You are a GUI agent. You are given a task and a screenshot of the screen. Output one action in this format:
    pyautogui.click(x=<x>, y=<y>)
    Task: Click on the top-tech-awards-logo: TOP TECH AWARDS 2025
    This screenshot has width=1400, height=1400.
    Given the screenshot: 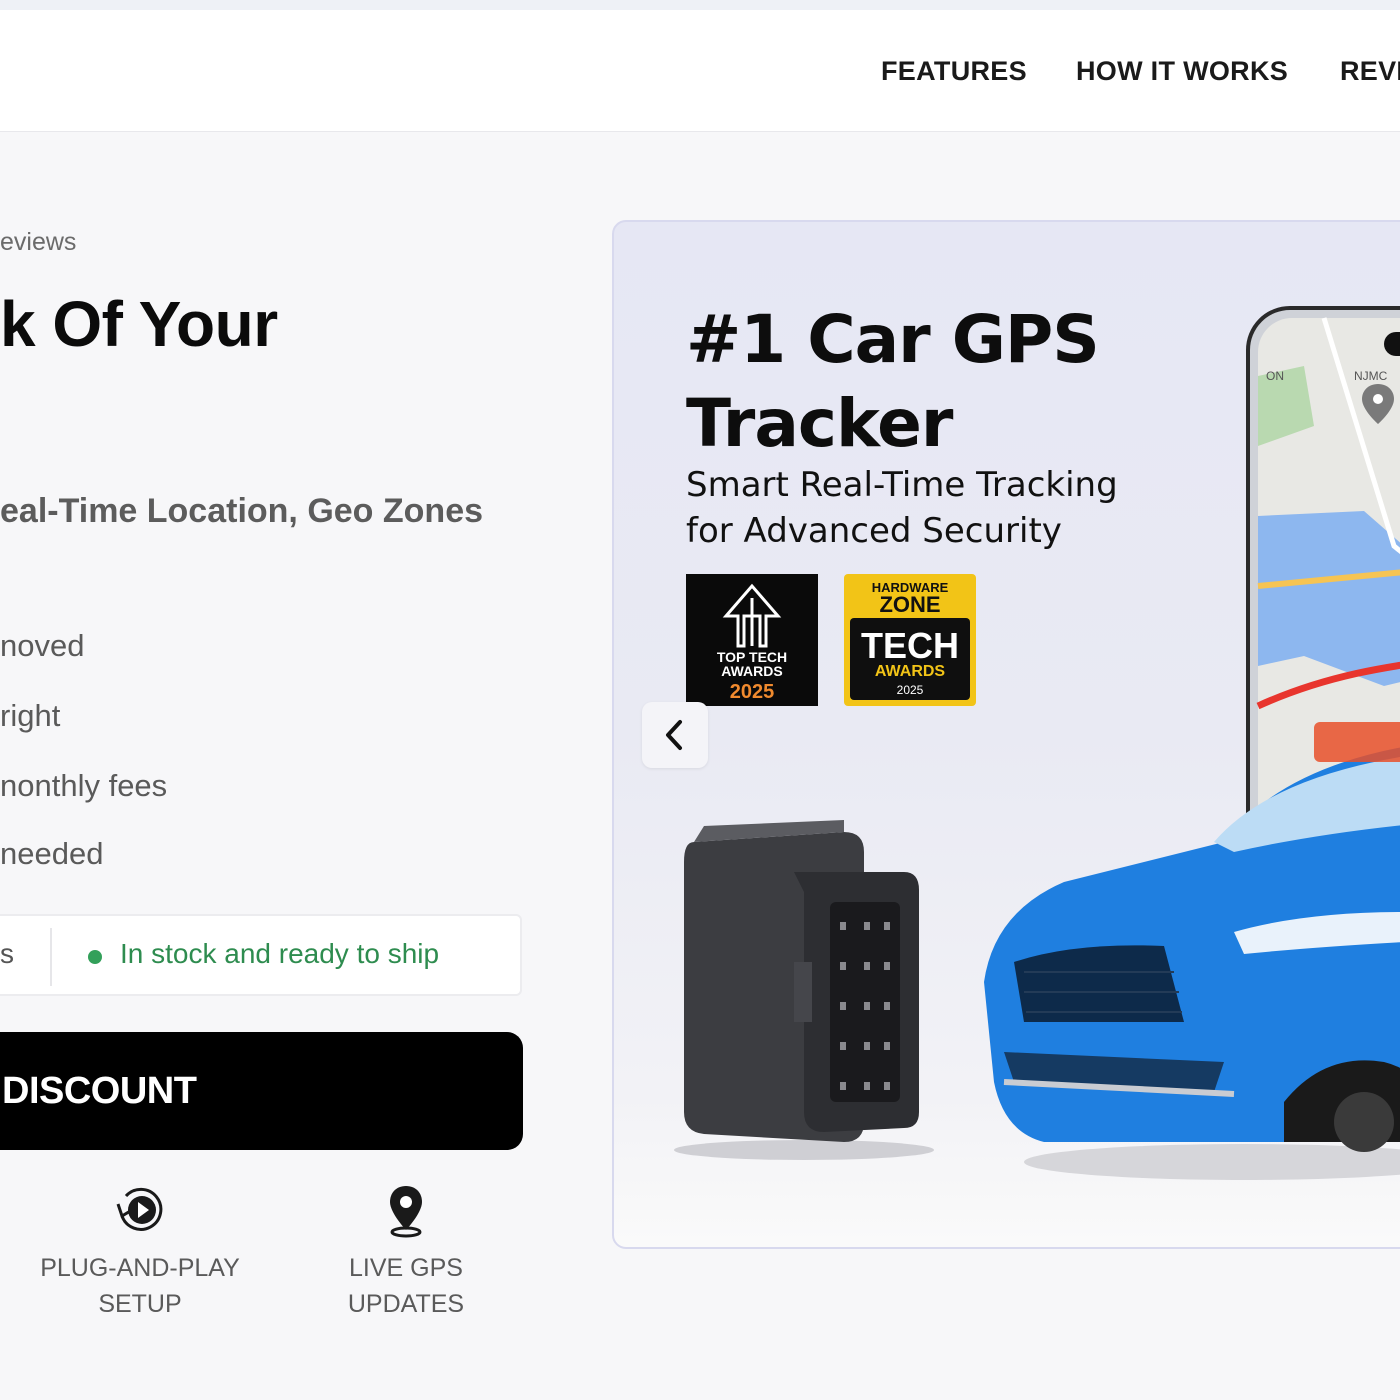 What is the action you would take?
    pyautogui.click(x=752, y=640)
    